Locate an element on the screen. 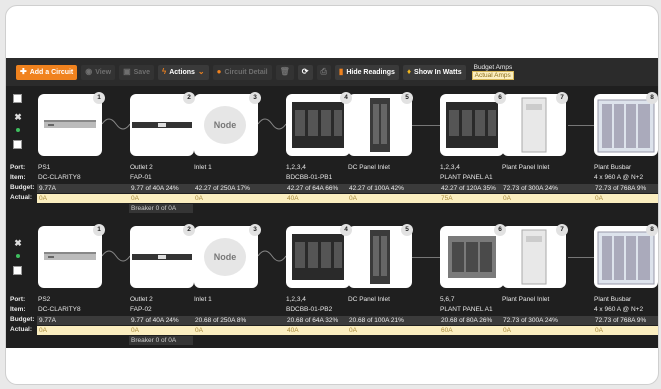 This screenshot has height=389, width=661. hide-readings-button: ▮ Hide Readings is located at coordinates (366, 72).